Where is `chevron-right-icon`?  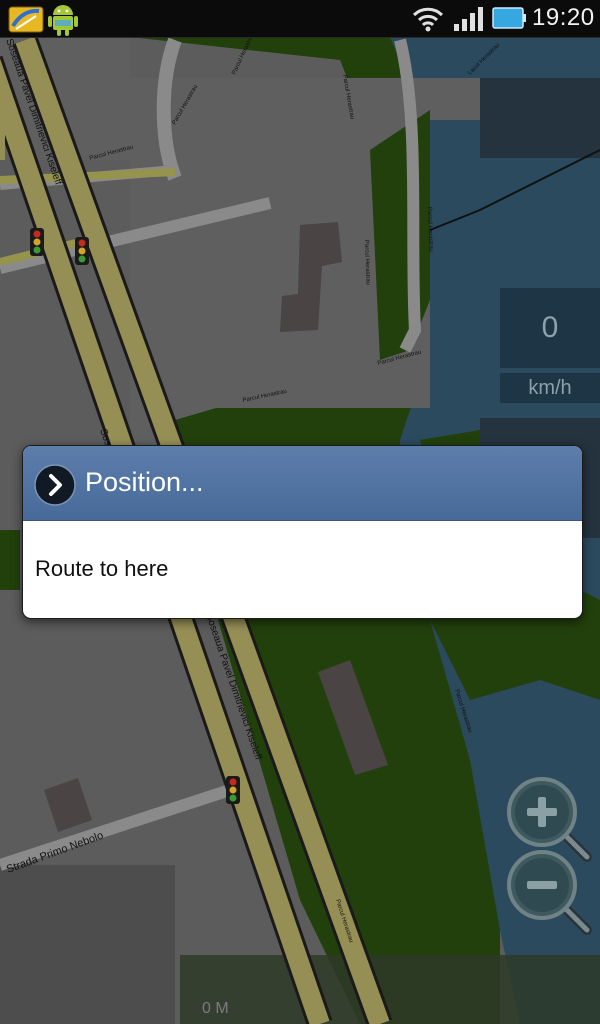 chevron-right-icon is located at coordinates (55, 485).